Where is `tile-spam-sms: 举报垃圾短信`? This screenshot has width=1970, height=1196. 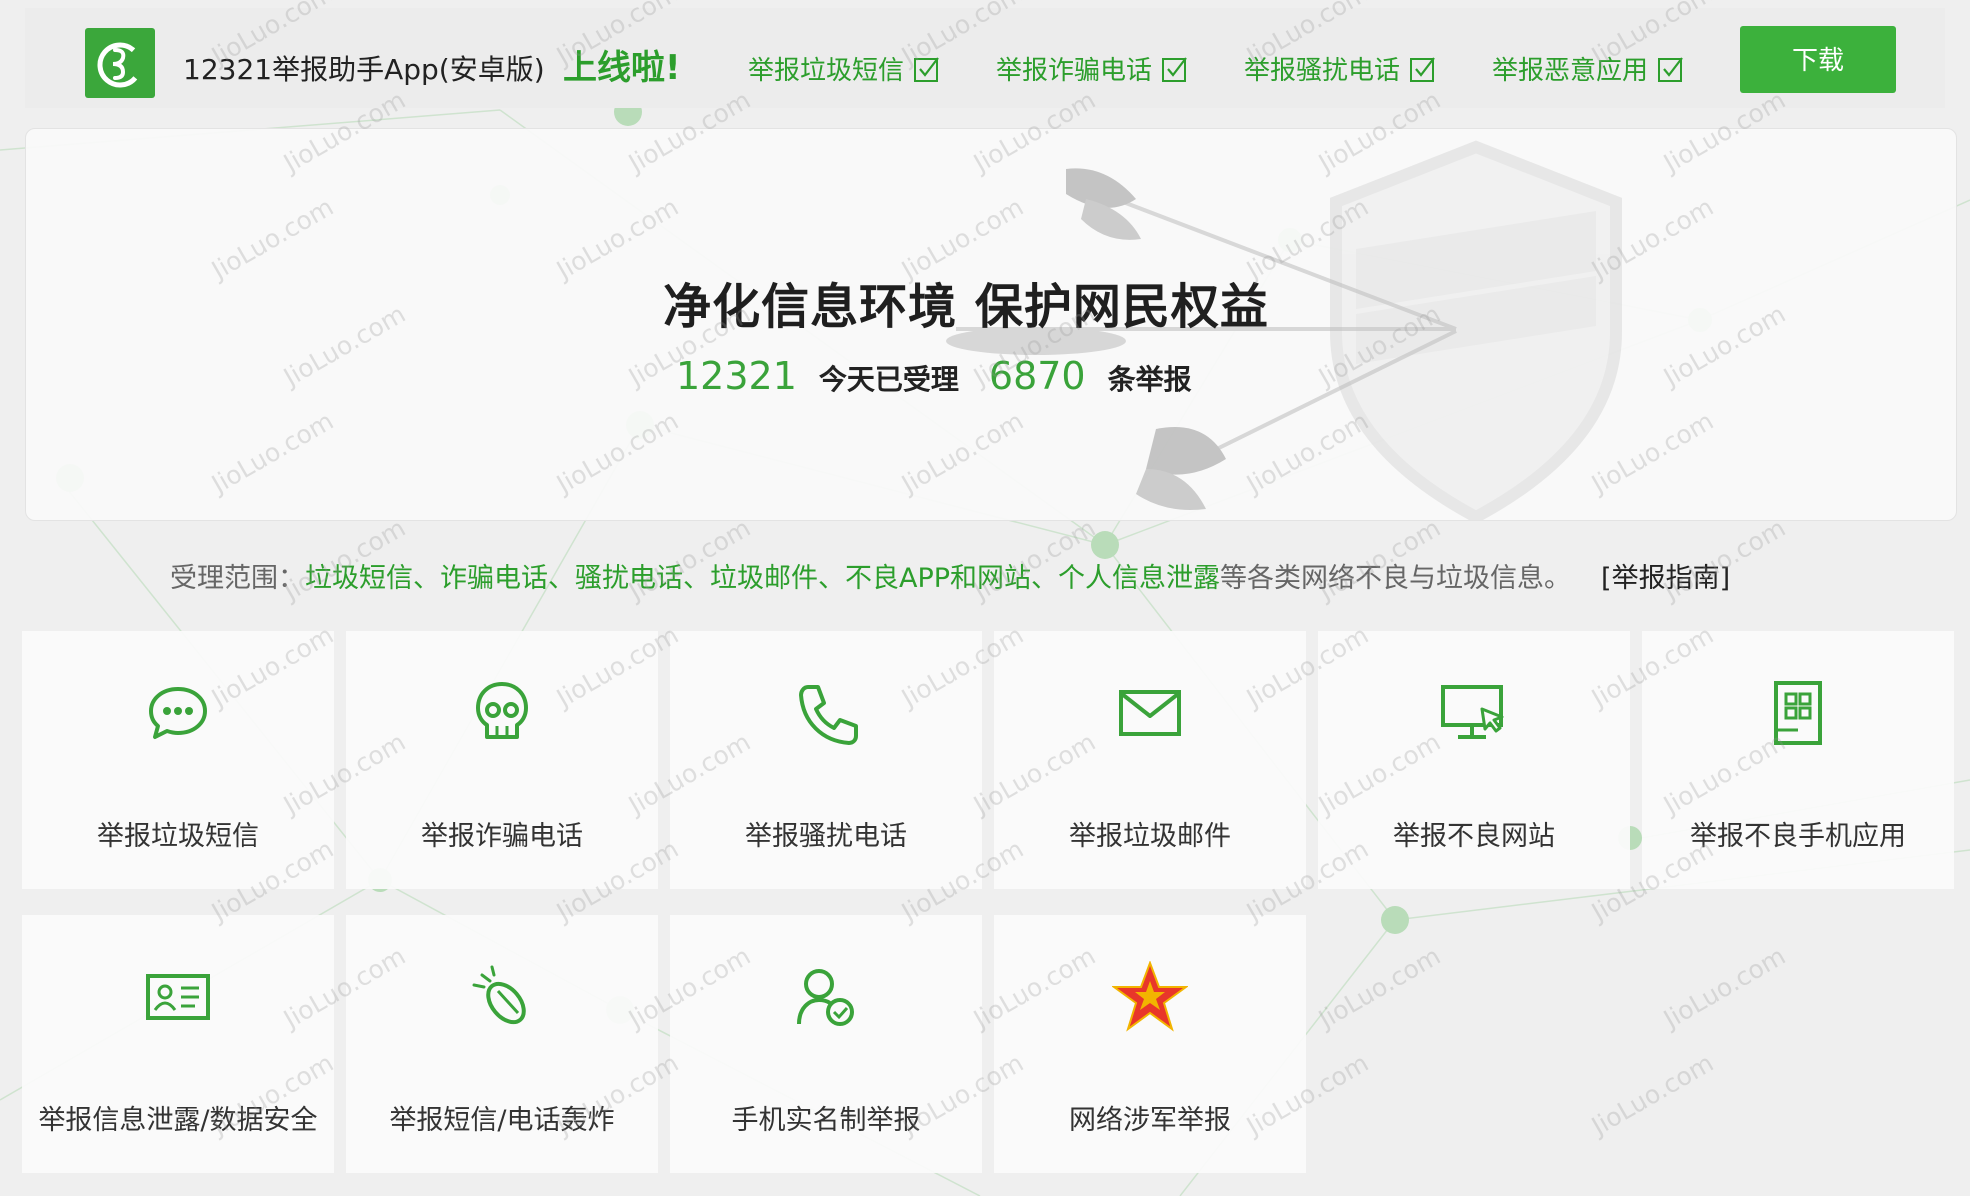 tile-spam-sms: 举报垃圾短信 is located at coordinates (178, 760).